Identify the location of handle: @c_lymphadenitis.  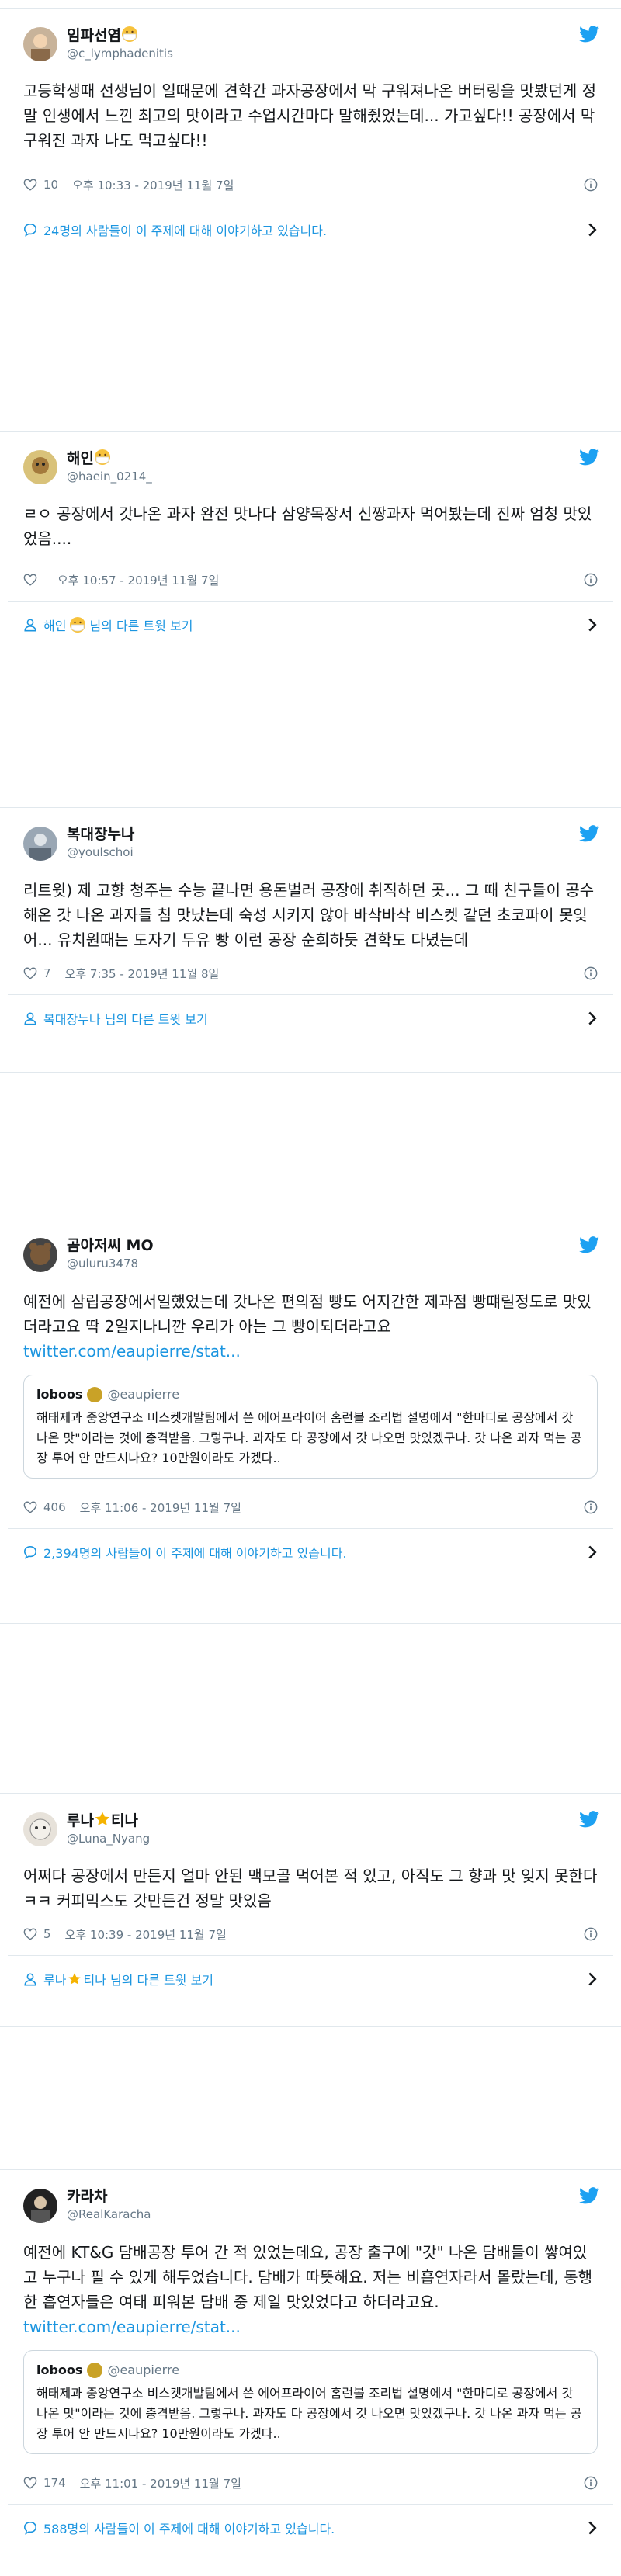
(120, 53).